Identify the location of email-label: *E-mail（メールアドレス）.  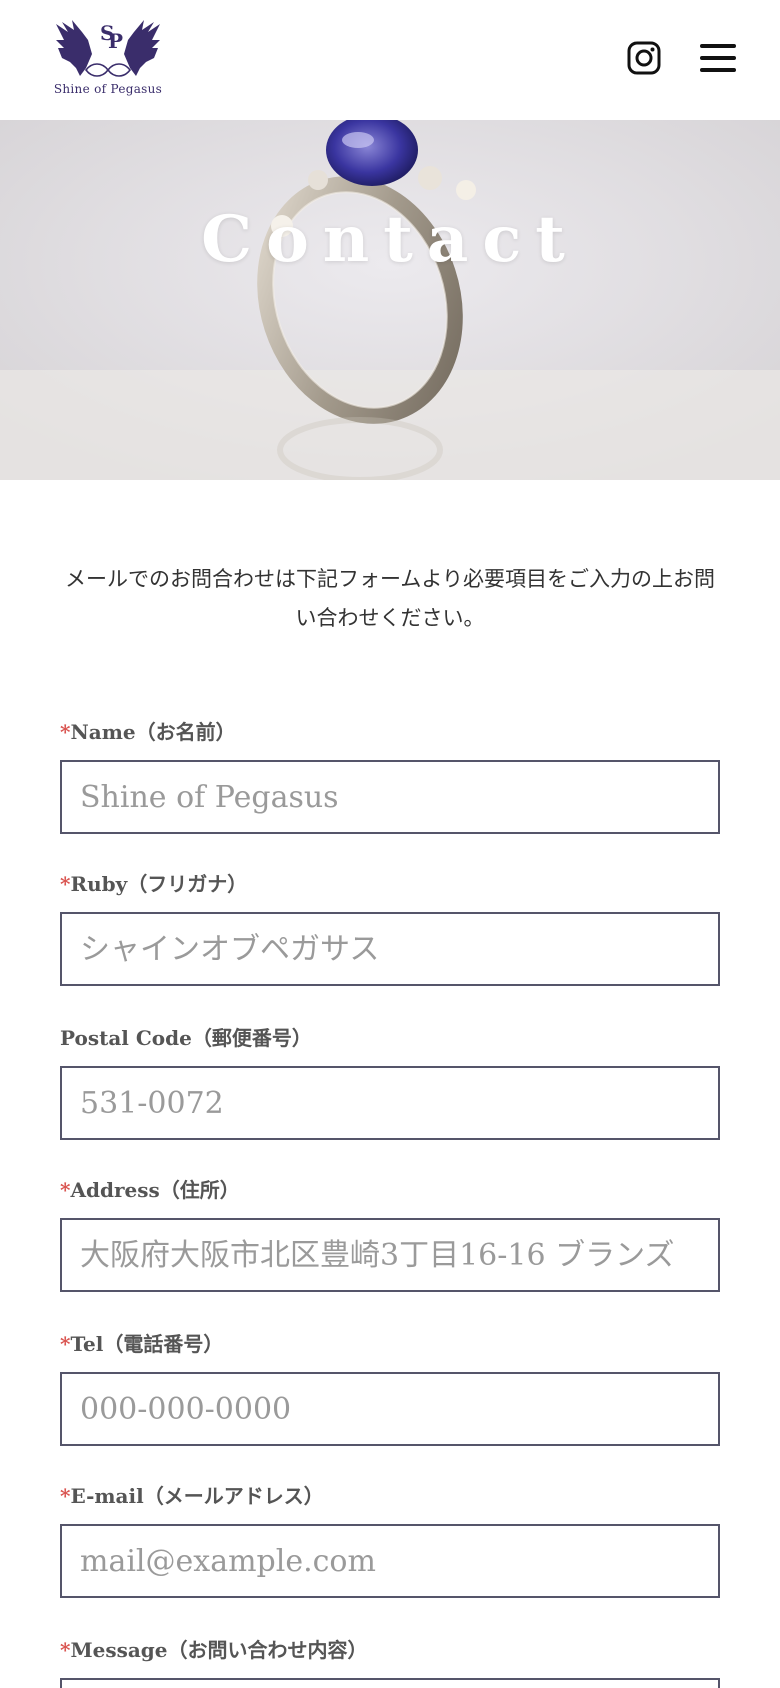
(192, 1496).